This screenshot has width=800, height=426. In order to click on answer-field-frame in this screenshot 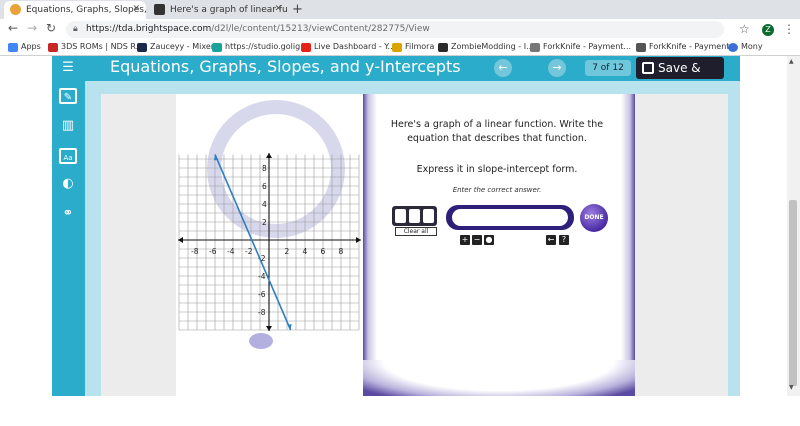, I will do `click(510, 217)`.